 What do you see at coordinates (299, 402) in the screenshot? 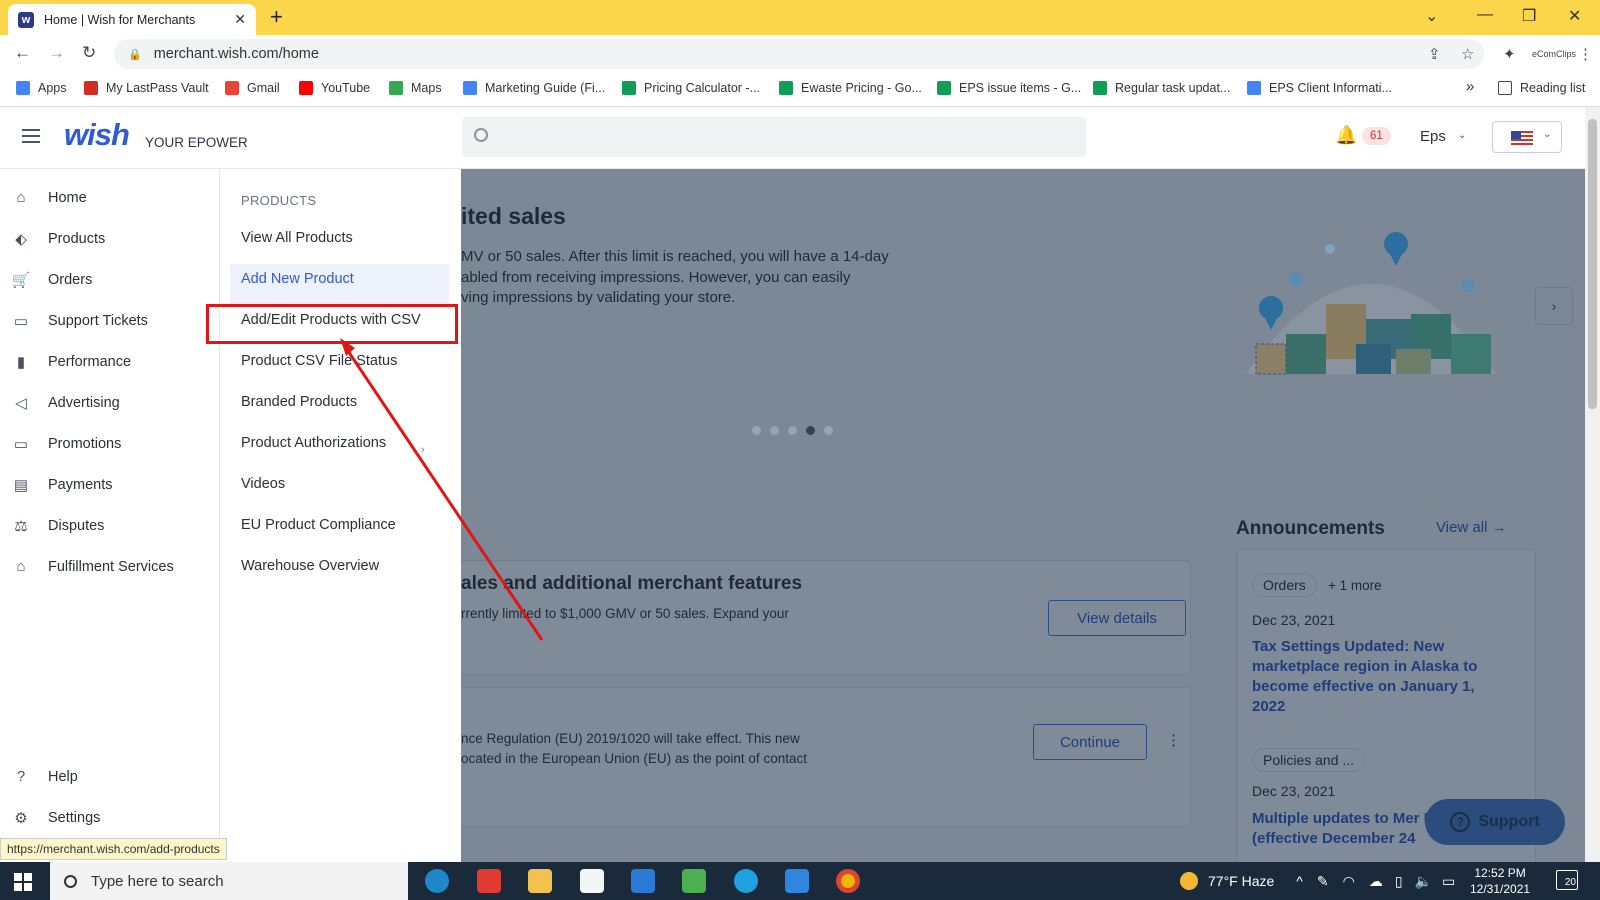
I see `submenu-item-branded-products: Branded Products` at bounding box center [299, 402].